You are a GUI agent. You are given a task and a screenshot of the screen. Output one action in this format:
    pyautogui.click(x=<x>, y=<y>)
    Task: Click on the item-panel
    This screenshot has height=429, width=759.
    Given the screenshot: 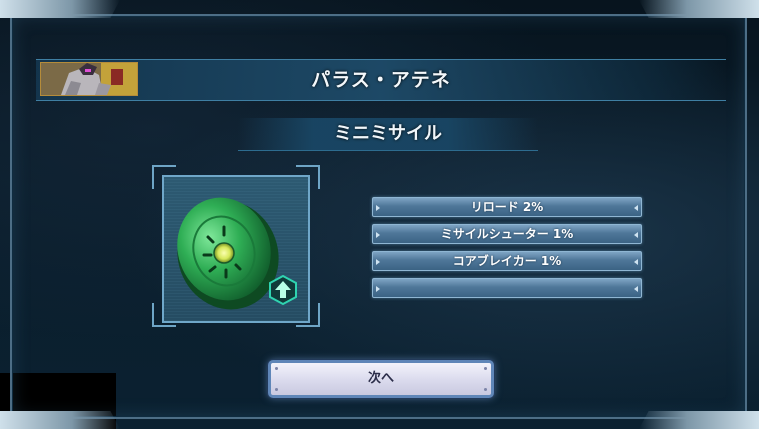 What is the action you would take?
    pyautogui.click(x=236, y=246)
    